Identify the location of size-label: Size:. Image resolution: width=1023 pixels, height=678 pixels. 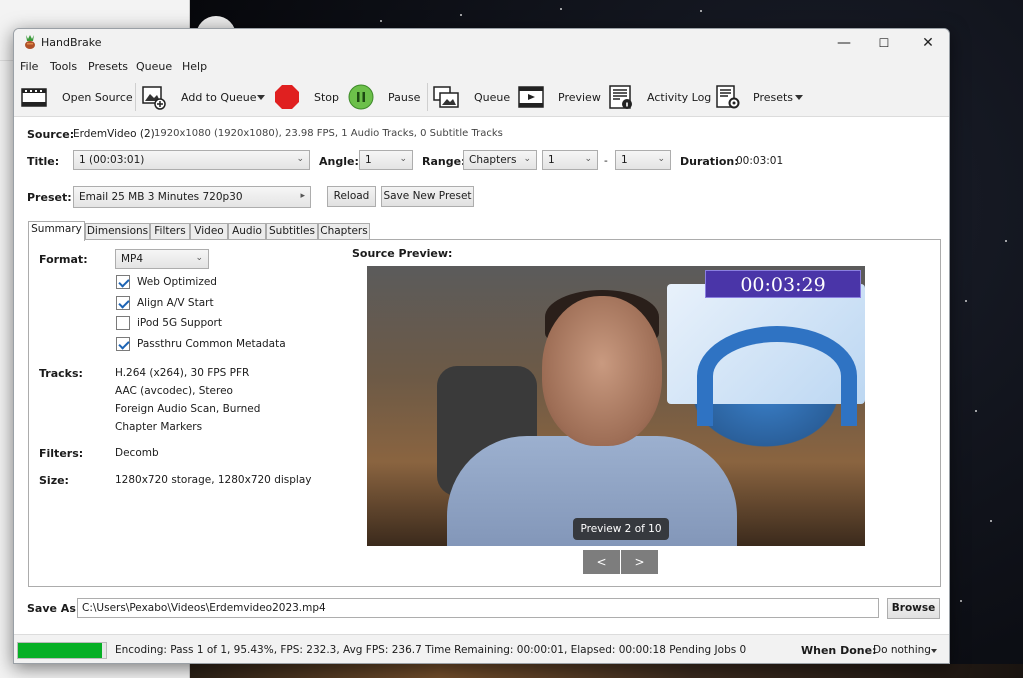
(54, 480).